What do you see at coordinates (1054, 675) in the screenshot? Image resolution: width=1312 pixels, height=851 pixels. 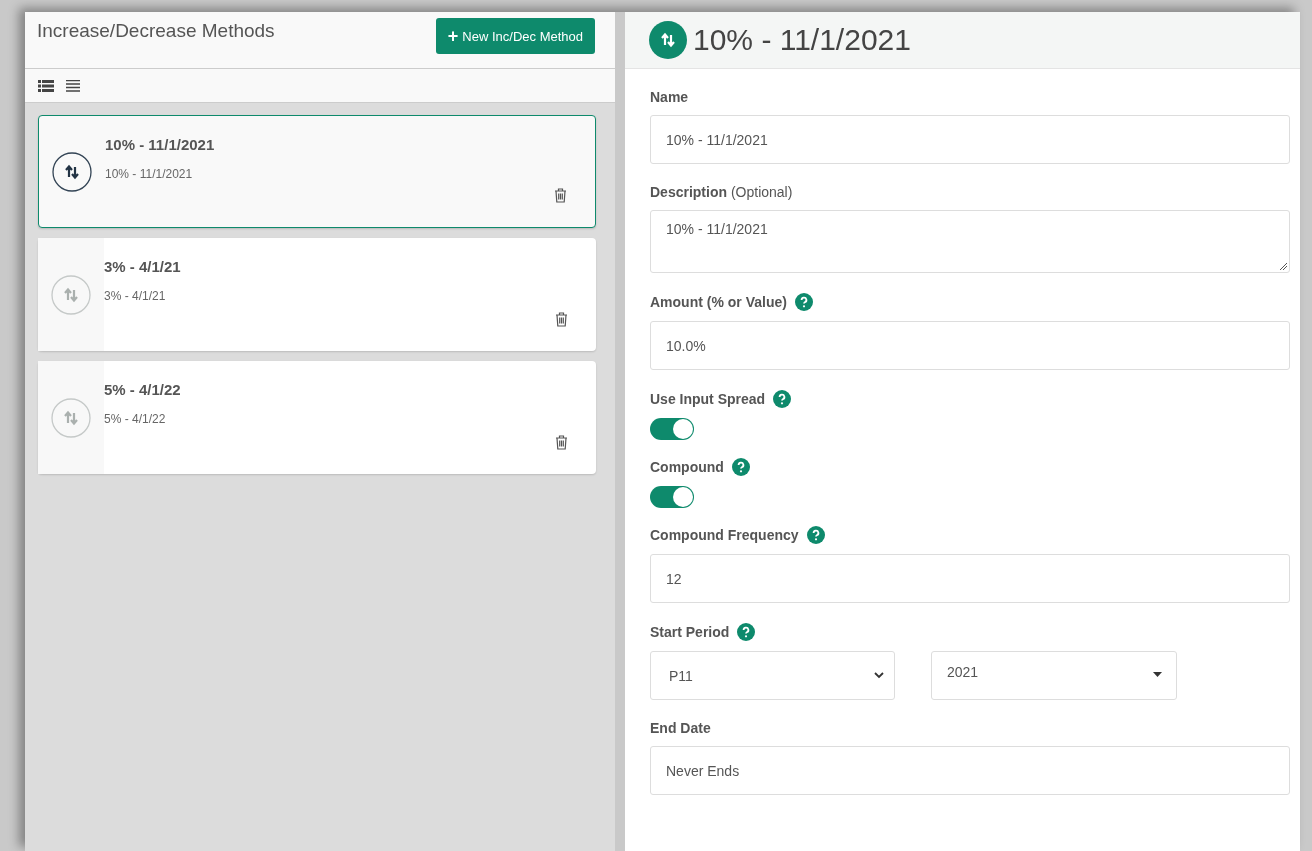 I see `dropdown: 2021` at bounding box center [1054, 675].